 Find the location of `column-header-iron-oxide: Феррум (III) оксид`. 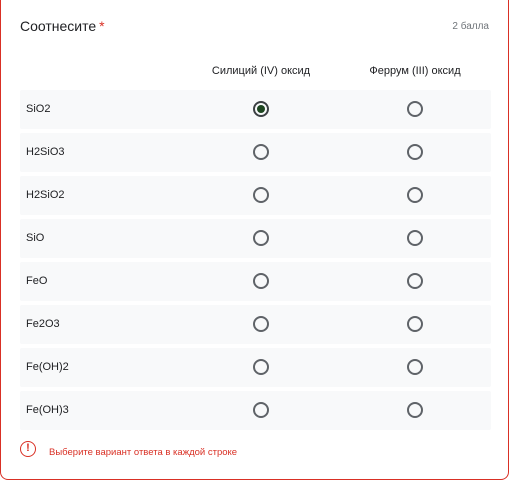

column-header-iron-oxide: Феррум (III) оксид is located at coordinates (415, 71).